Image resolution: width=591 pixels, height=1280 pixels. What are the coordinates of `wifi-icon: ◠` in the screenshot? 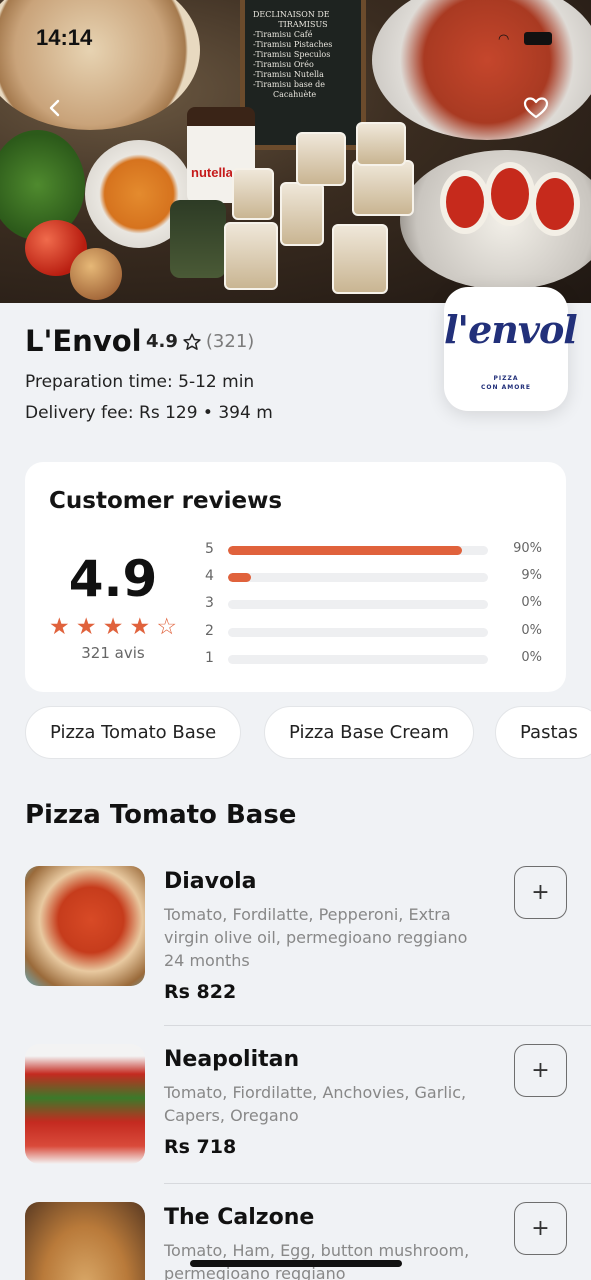 It's located at (504, 39).